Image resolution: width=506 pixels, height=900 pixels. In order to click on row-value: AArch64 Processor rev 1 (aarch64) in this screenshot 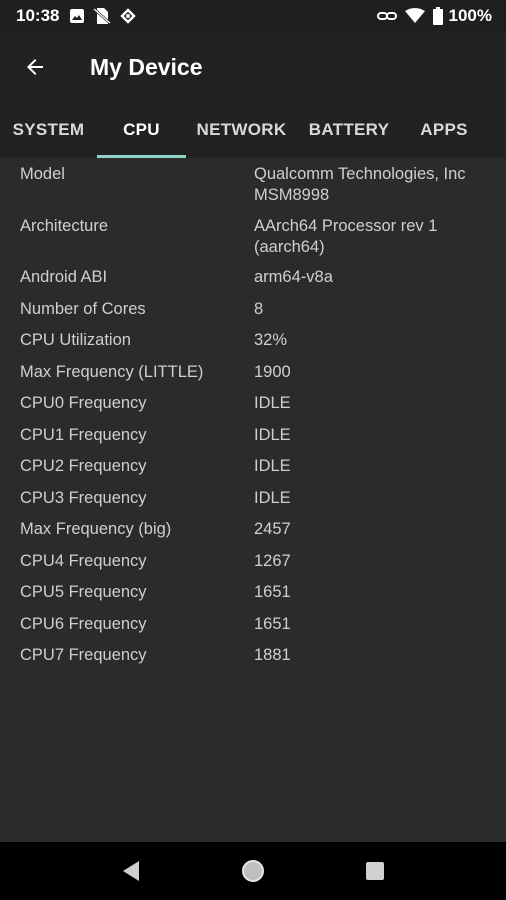, I will do `click(346, 236)`.